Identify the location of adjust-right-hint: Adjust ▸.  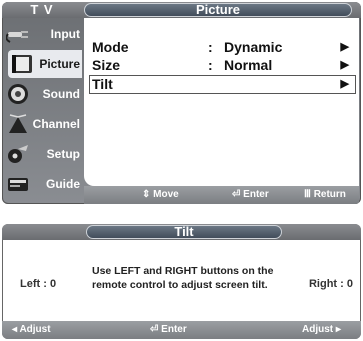
(321, 330).